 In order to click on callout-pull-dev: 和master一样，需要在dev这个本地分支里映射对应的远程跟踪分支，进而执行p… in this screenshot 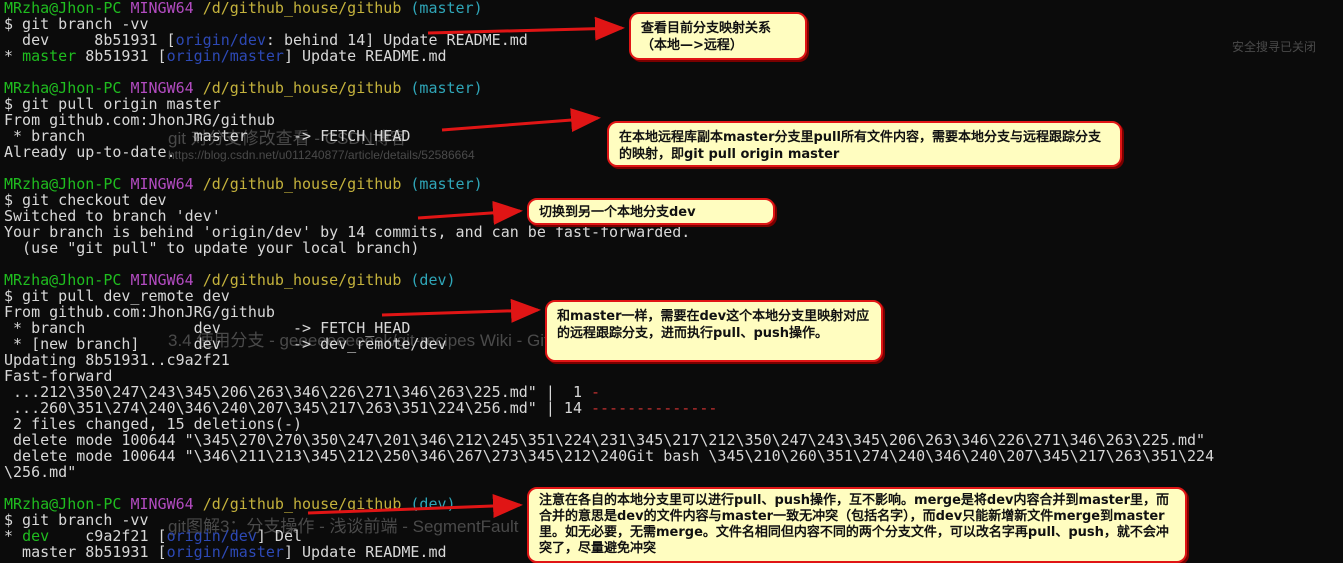, I will do `click(714, 331)`.